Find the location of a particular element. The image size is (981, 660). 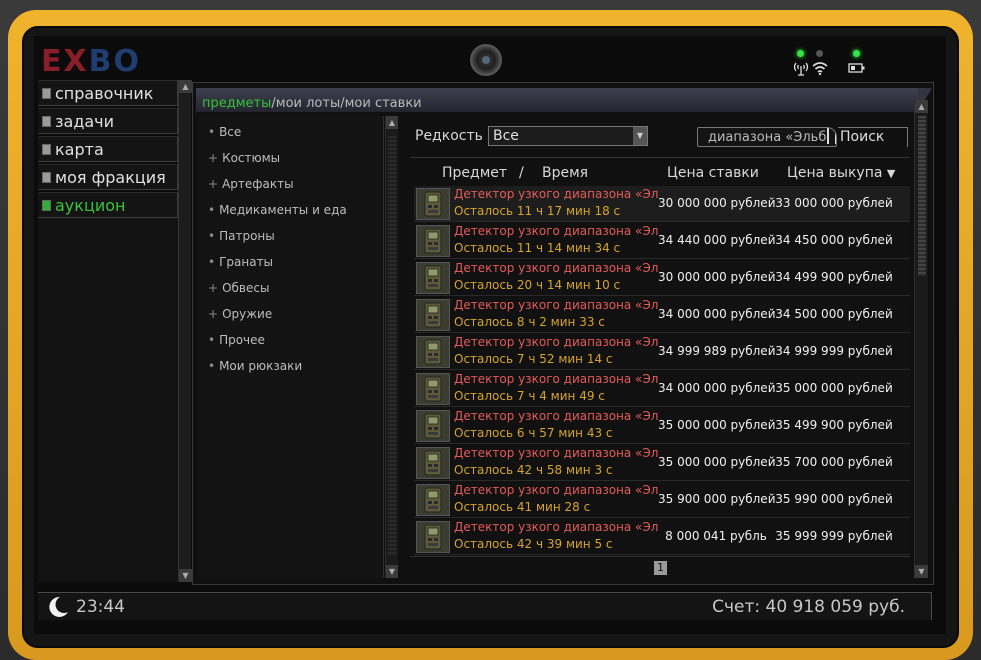

category-suits: + Костюмы is located at coordinates (244, 158).